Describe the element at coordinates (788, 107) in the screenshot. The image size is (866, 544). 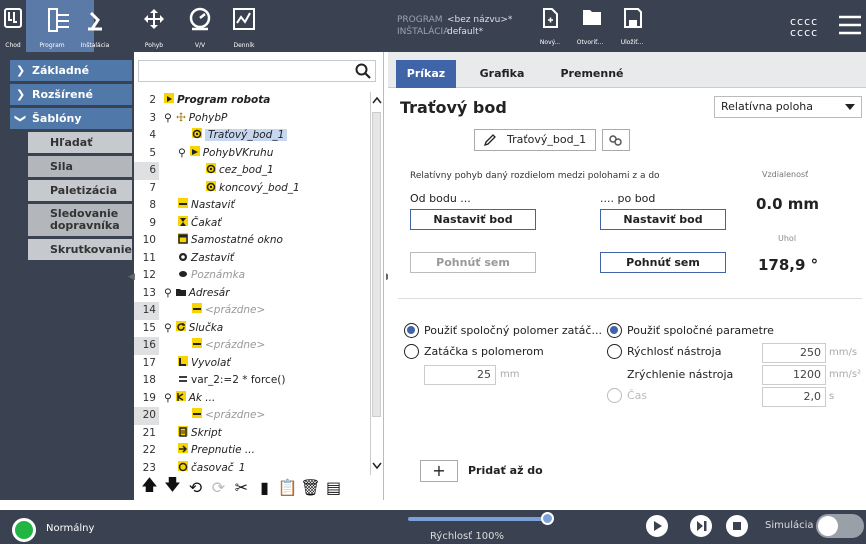
I see `position-mode-dropdown: Relatívna poloha` at that location.